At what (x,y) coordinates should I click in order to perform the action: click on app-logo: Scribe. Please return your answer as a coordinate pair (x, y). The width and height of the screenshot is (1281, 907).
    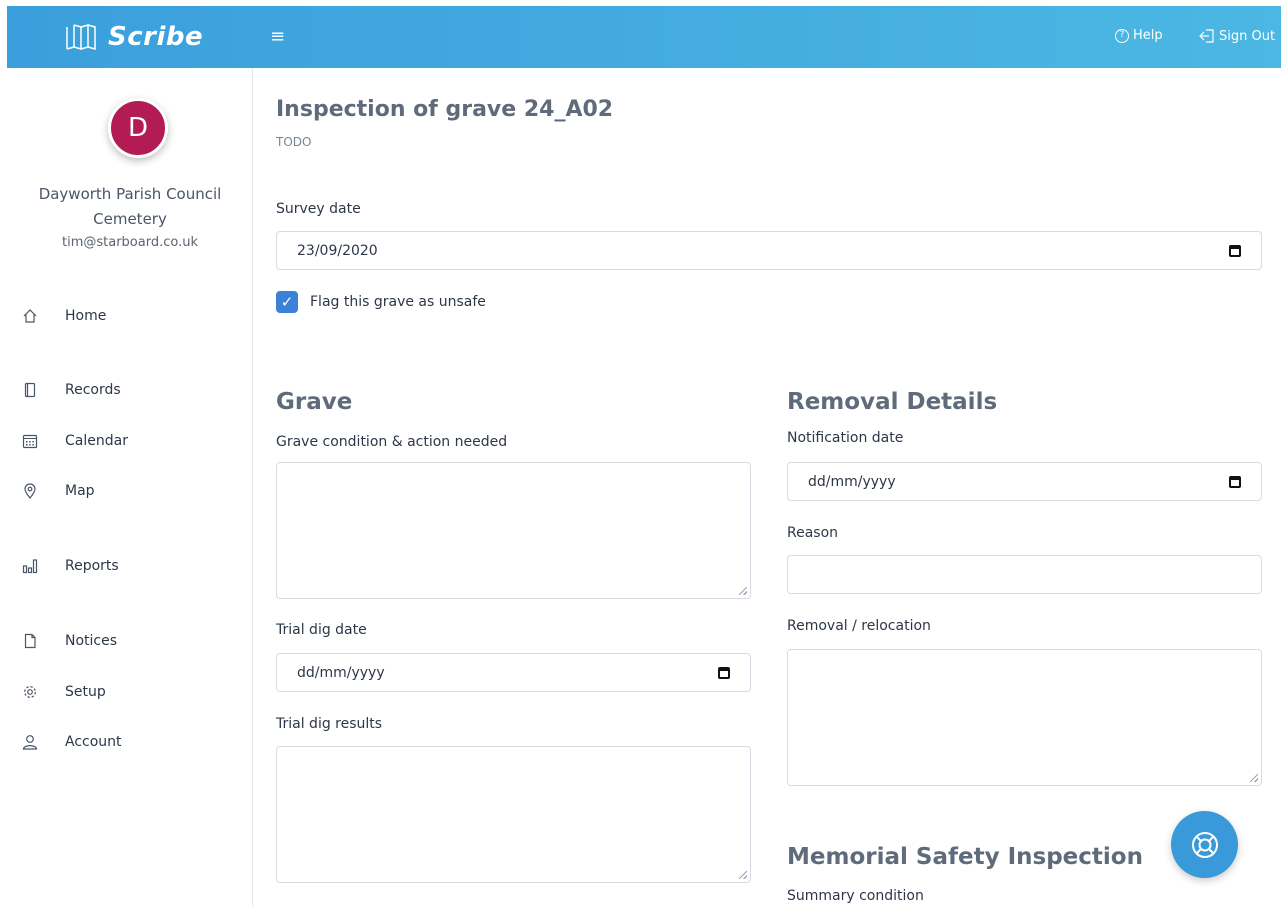
    Looking at the image, I should click on (133, 37).